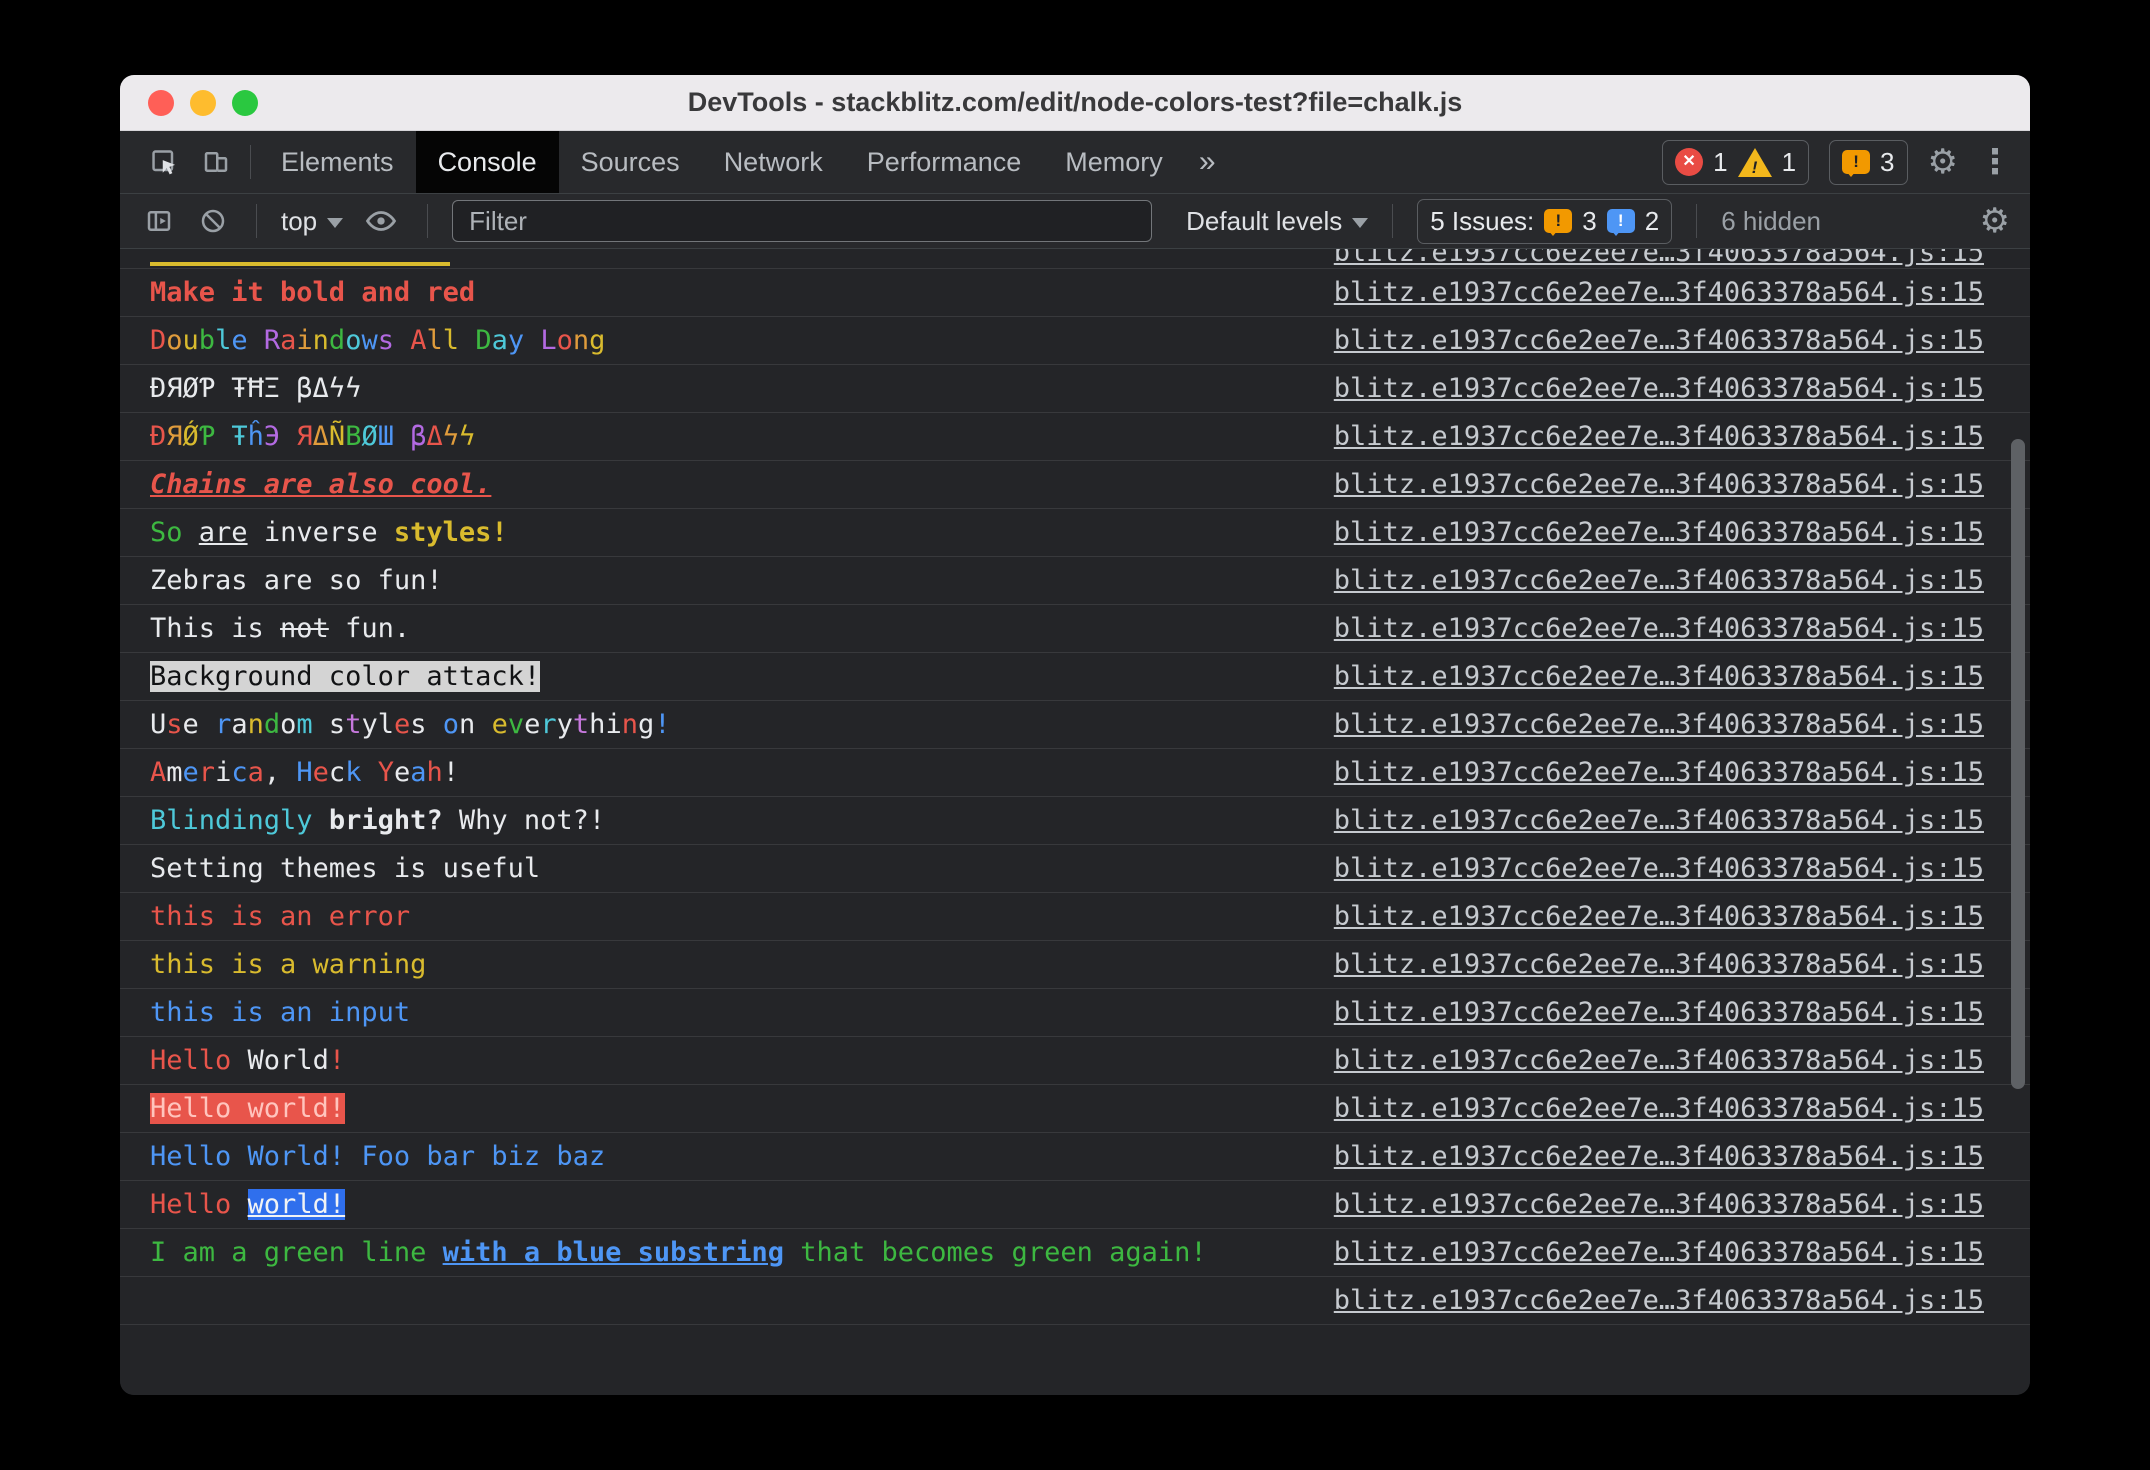  I want to click on message-issues-icon: !, so click(1620, 222).